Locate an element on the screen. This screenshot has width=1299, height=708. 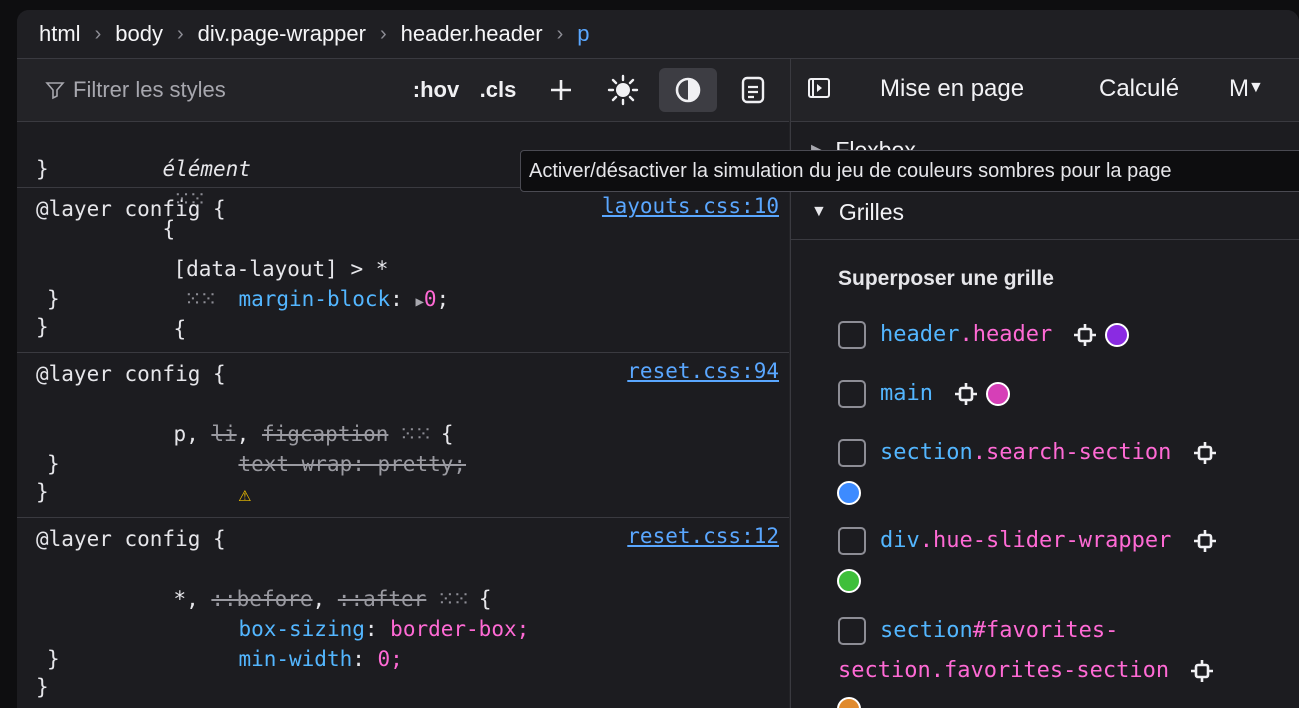
dark-mode-icon is located at coordinates (688, 90).